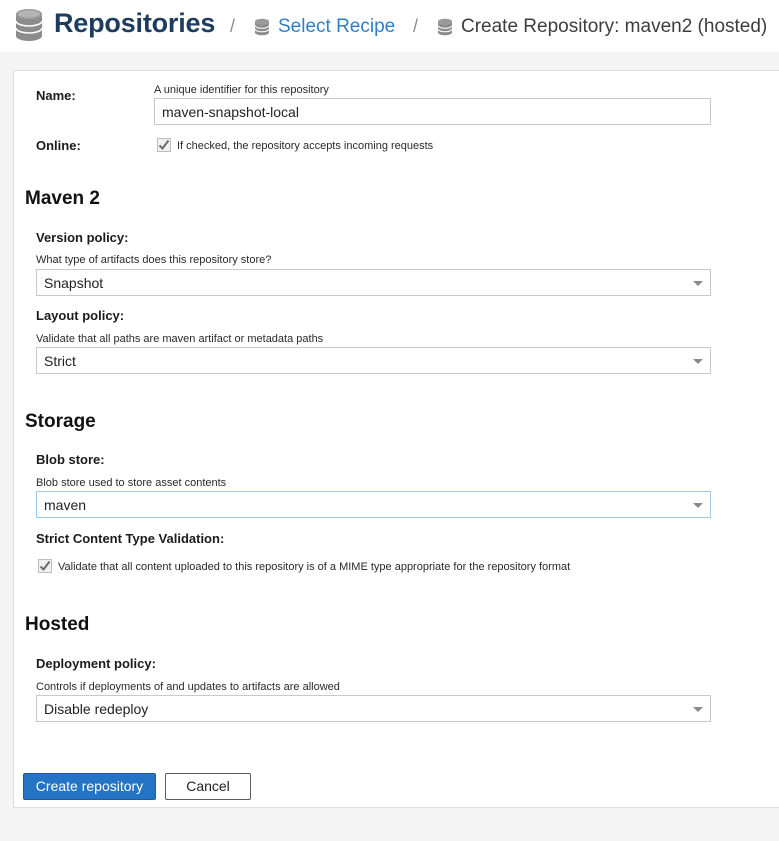 The height and width of the screenshot is (841, 779). Describe the element at coordinates (373, 504) in the screenshot. I see `blob-store-select: maven` at that location.